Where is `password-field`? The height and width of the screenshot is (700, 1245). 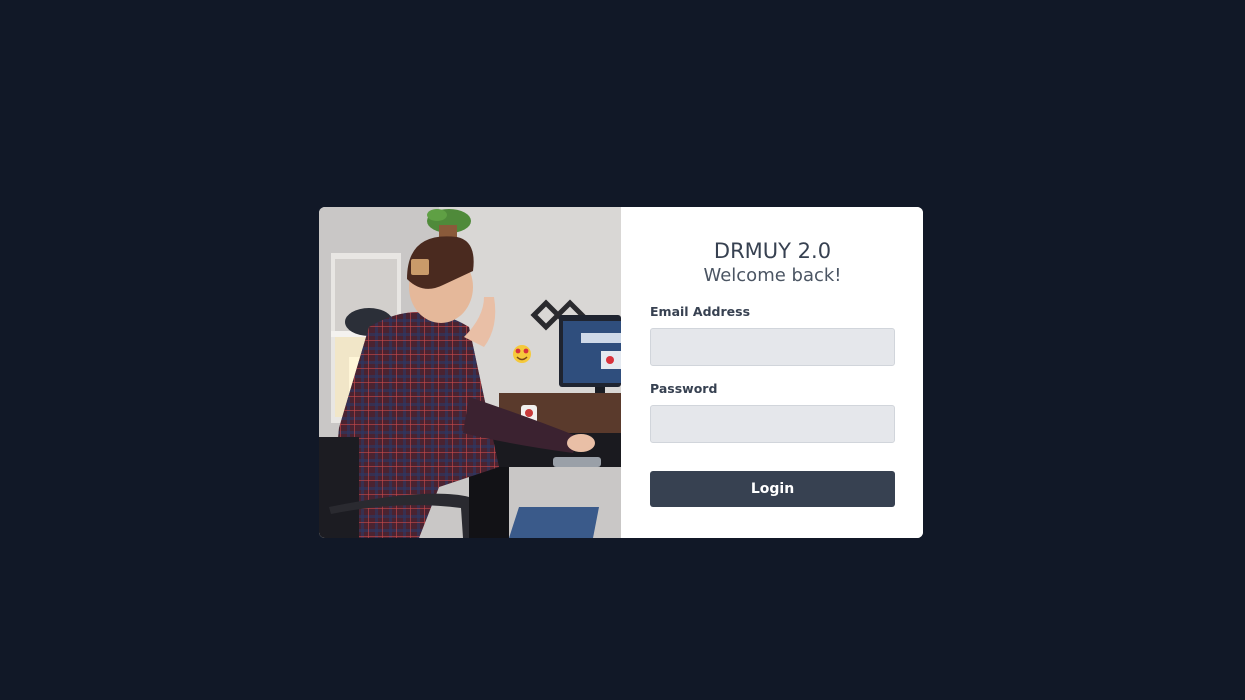
password-field is located at coordinates (772, 424).